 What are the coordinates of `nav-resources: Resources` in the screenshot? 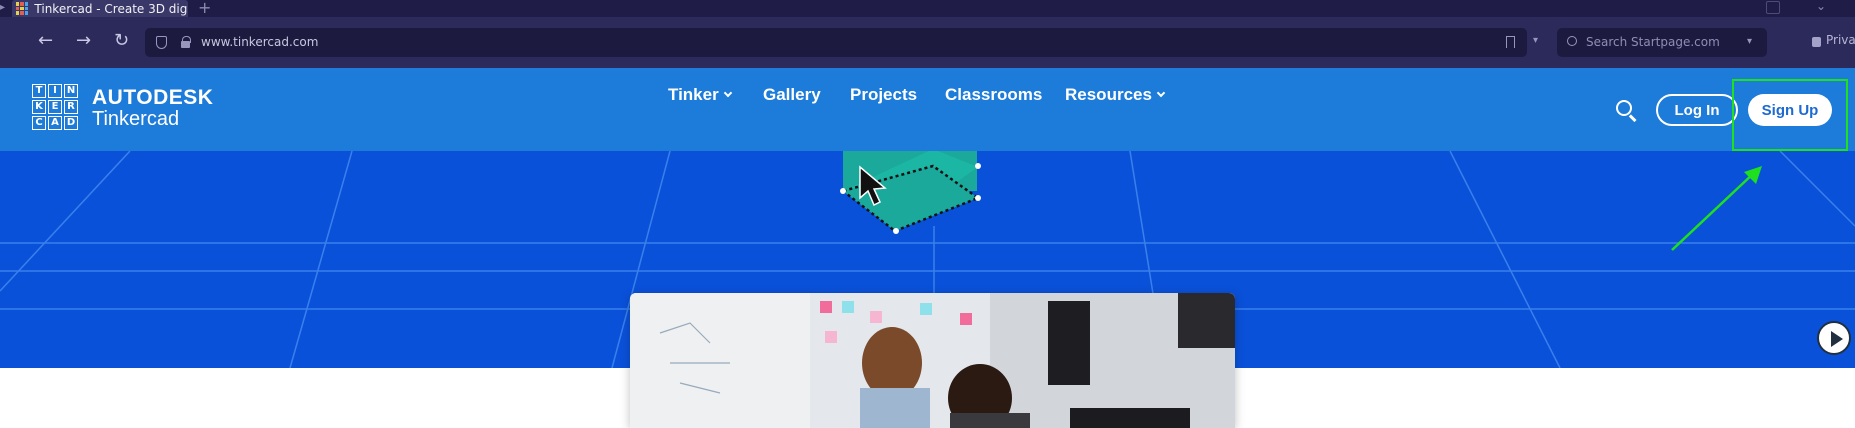 It's located at (1115, 95).